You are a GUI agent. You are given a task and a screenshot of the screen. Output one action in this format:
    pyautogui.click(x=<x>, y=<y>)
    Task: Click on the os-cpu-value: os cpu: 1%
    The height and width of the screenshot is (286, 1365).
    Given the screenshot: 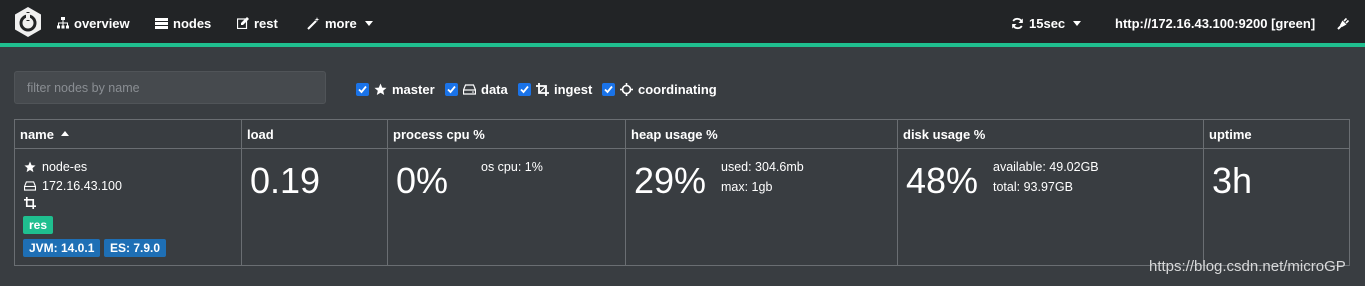 What is the action you would take?
    pyautogui.click(x=512, y=167)
    